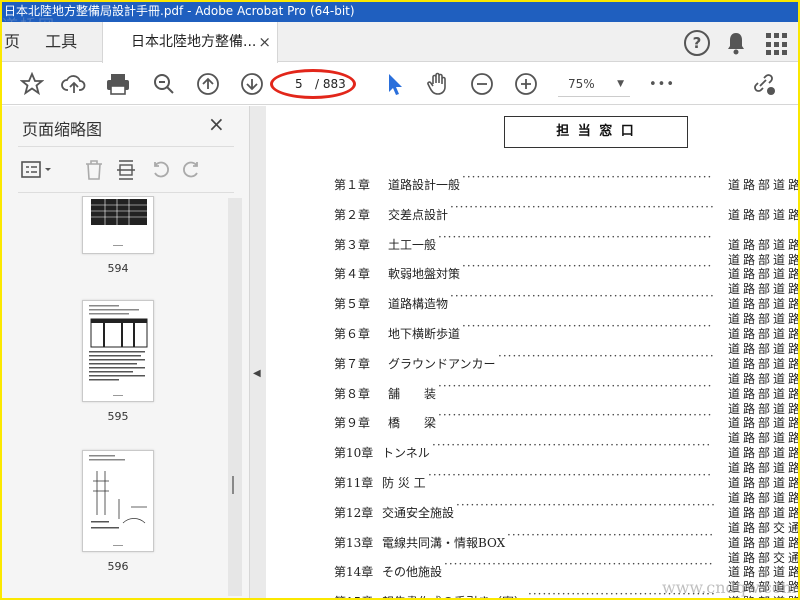 This screenshot has height=600, width=800. I want to click on hand-icon, so click(438, 84).